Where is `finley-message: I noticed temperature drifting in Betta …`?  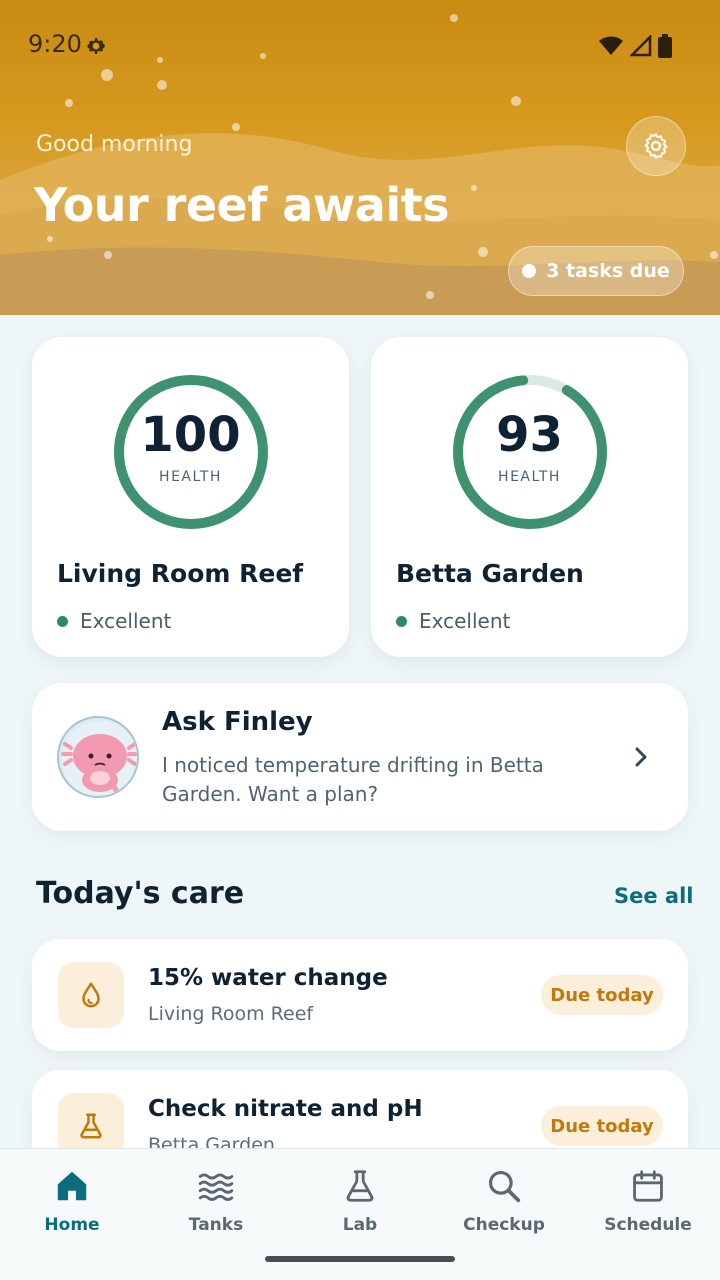 finley-message: I noticed temperature drifting in Betta … is located at coordinates (353, 779).